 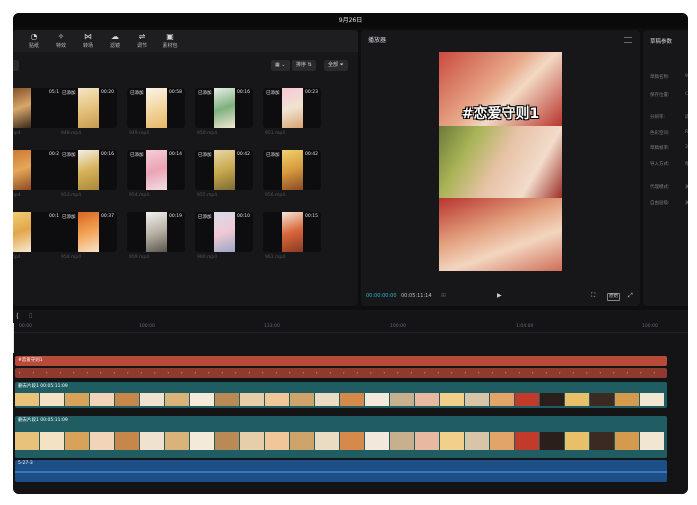 What do you see at coordinates (61, 42) in the screenshot?
I see `tab-effects: ✧ 特效` at bounding box center [61, 42].